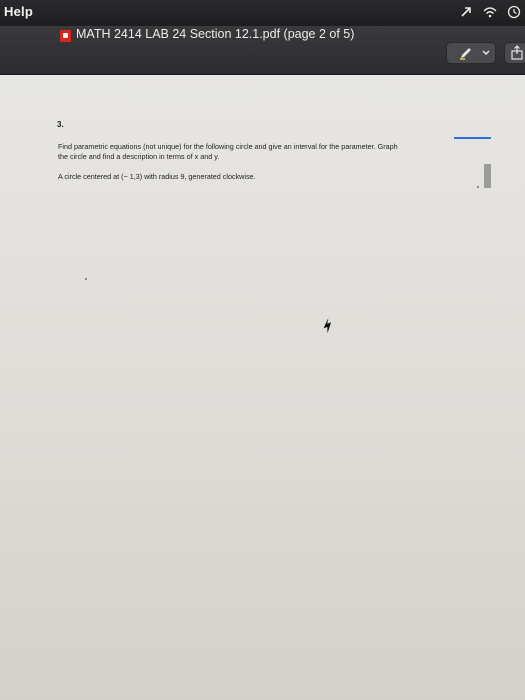  What do you see at coordinates (262, 13) in the screenshot?
I see `menu-bar: Help` at bounding box center [262, 13].